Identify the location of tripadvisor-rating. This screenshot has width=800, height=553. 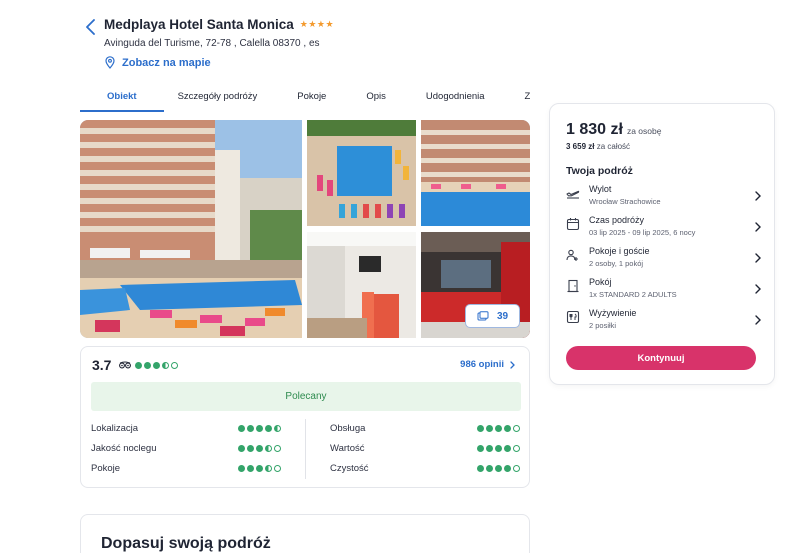
(148, 365).